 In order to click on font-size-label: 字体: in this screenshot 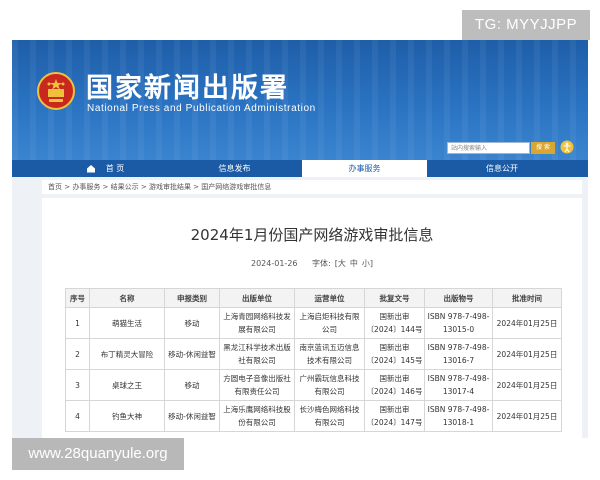, I will do `click(321, 263)`.